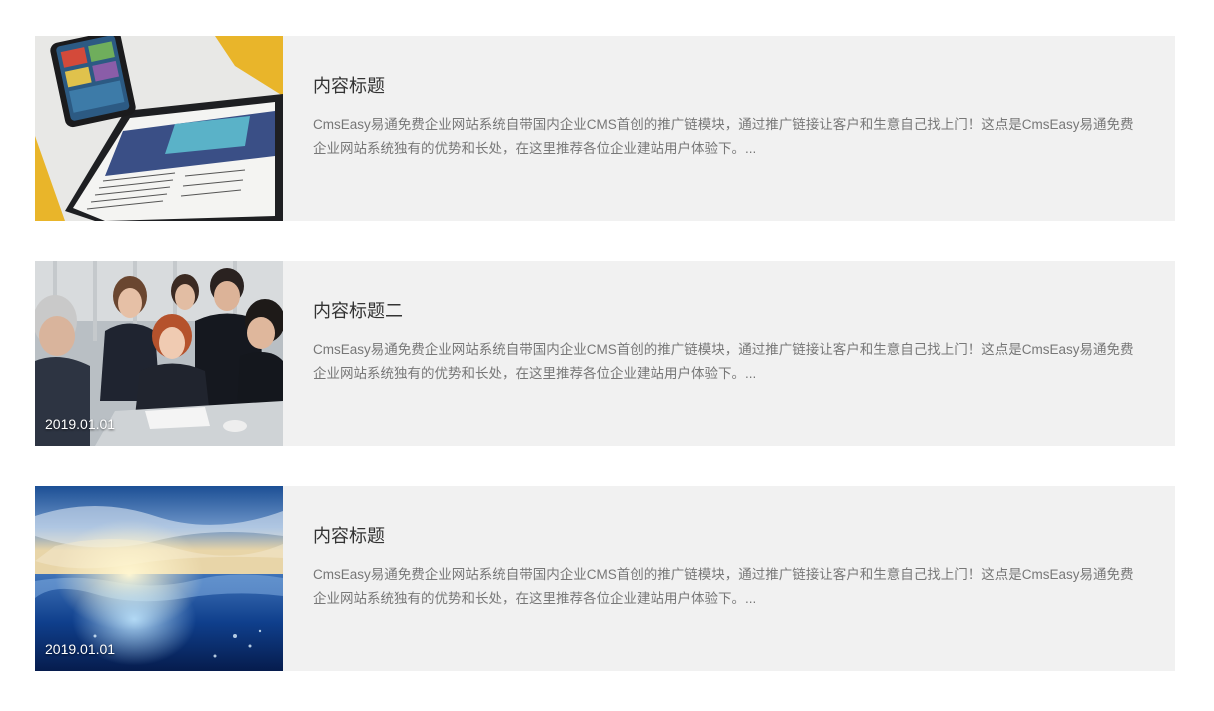  I want to click on article-thumbnail, so click(159, 128).